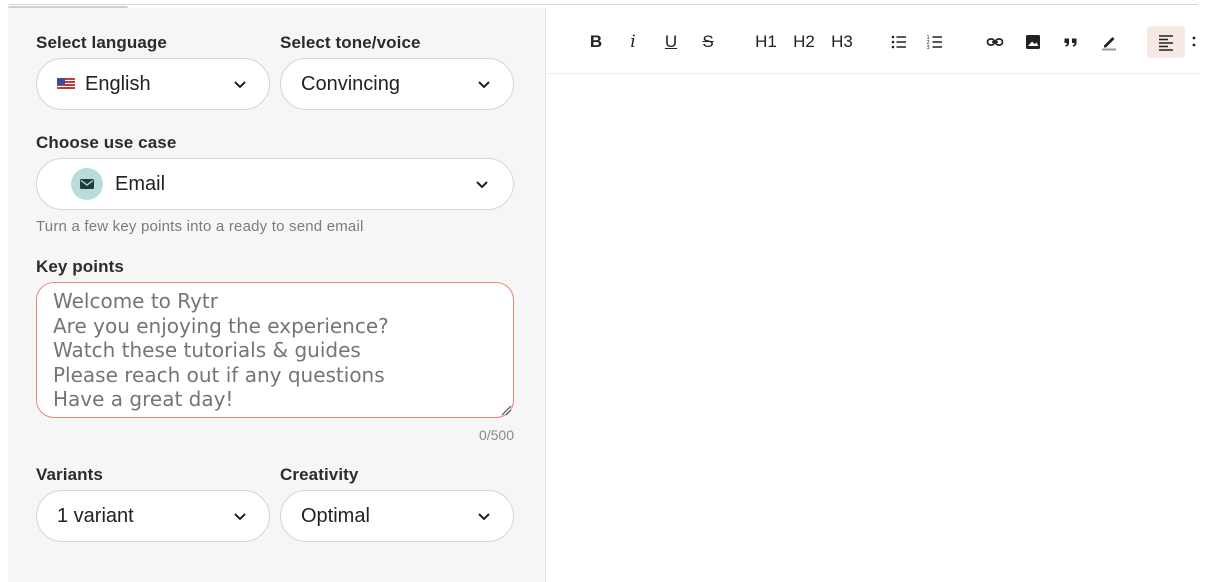 The height and width of the screenshot is (582, 1220). I want to click on bullet-list-icon, so click(899, 42).